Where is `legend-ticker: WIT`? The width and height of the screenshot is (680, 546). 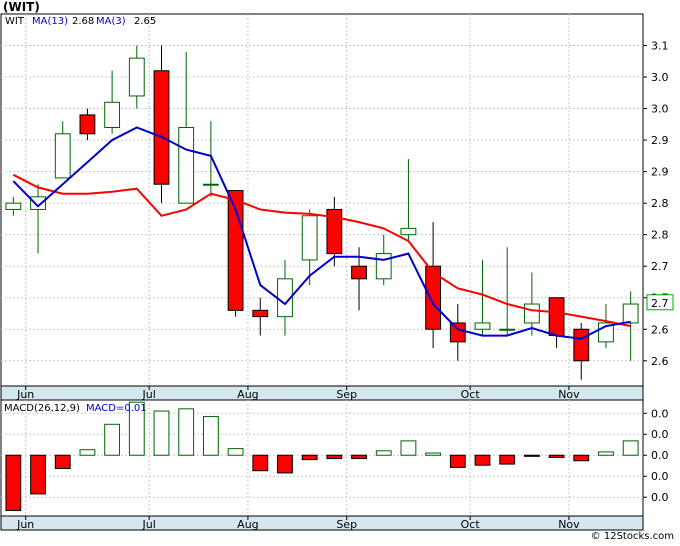 legend-ticker: WIT is located at coordinates (15, 21).